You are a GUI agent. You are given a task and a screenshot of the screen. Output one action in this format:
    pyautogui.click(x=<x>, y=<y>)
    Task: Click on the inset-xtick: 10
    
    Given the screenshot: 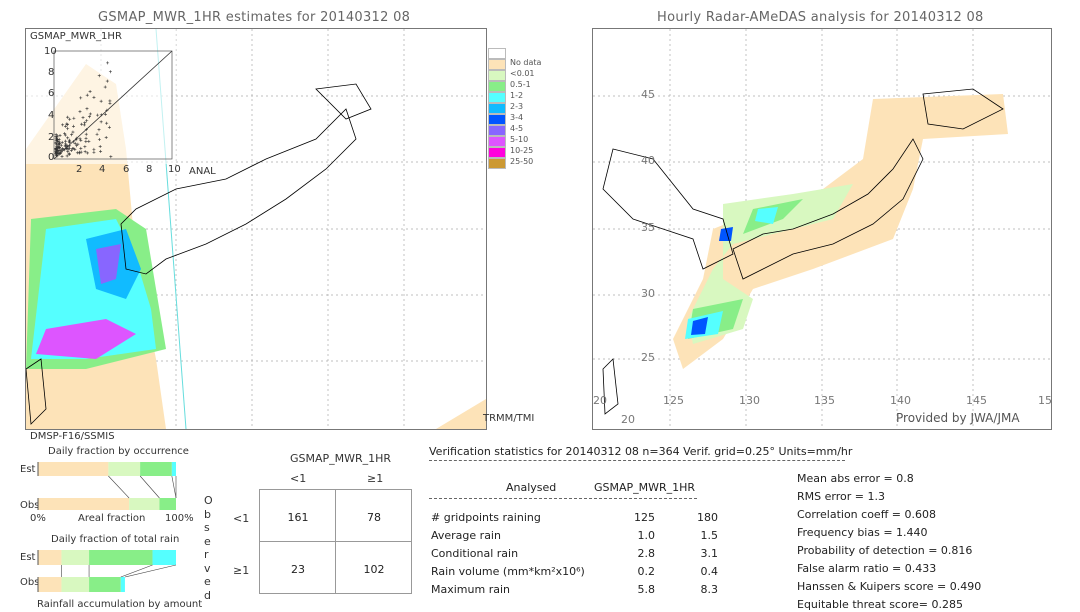 What is the action you would take?
    pyautogui.click(x=174, y=169)
    